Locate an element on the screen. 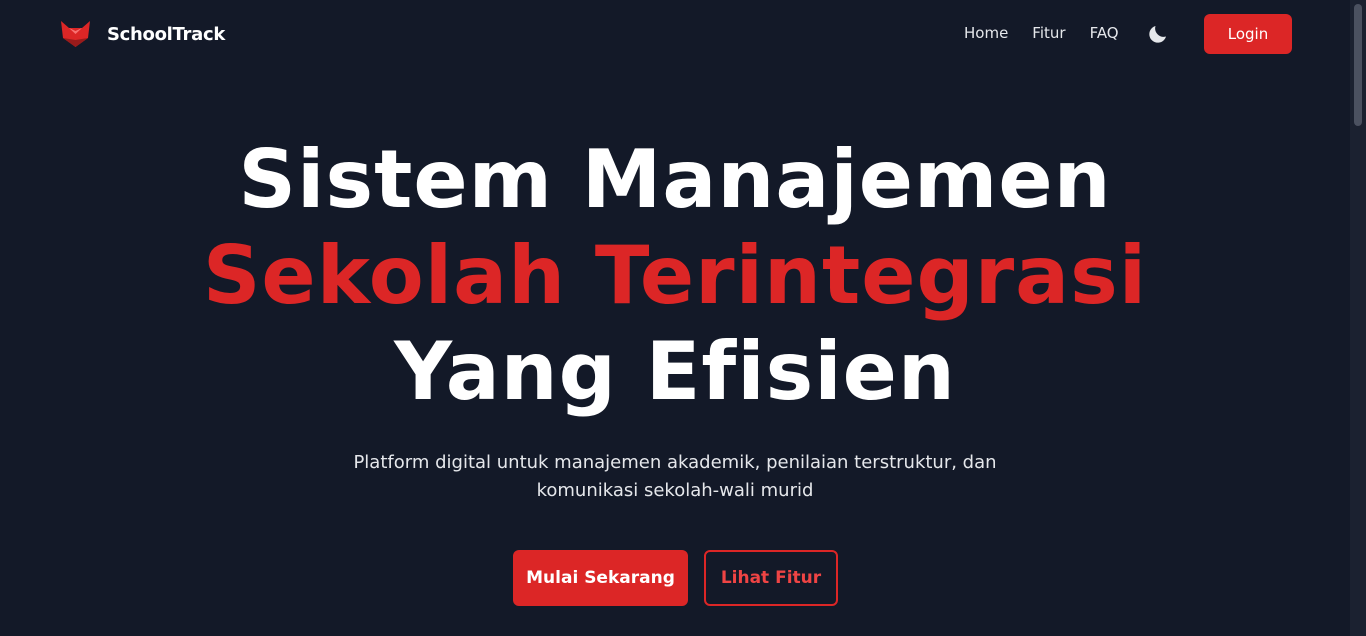 Image resolution: width=1366 pixels, height=636 pixels. hero-title-line-1: Sistem Manajemen is located at coordinates (675, 179).